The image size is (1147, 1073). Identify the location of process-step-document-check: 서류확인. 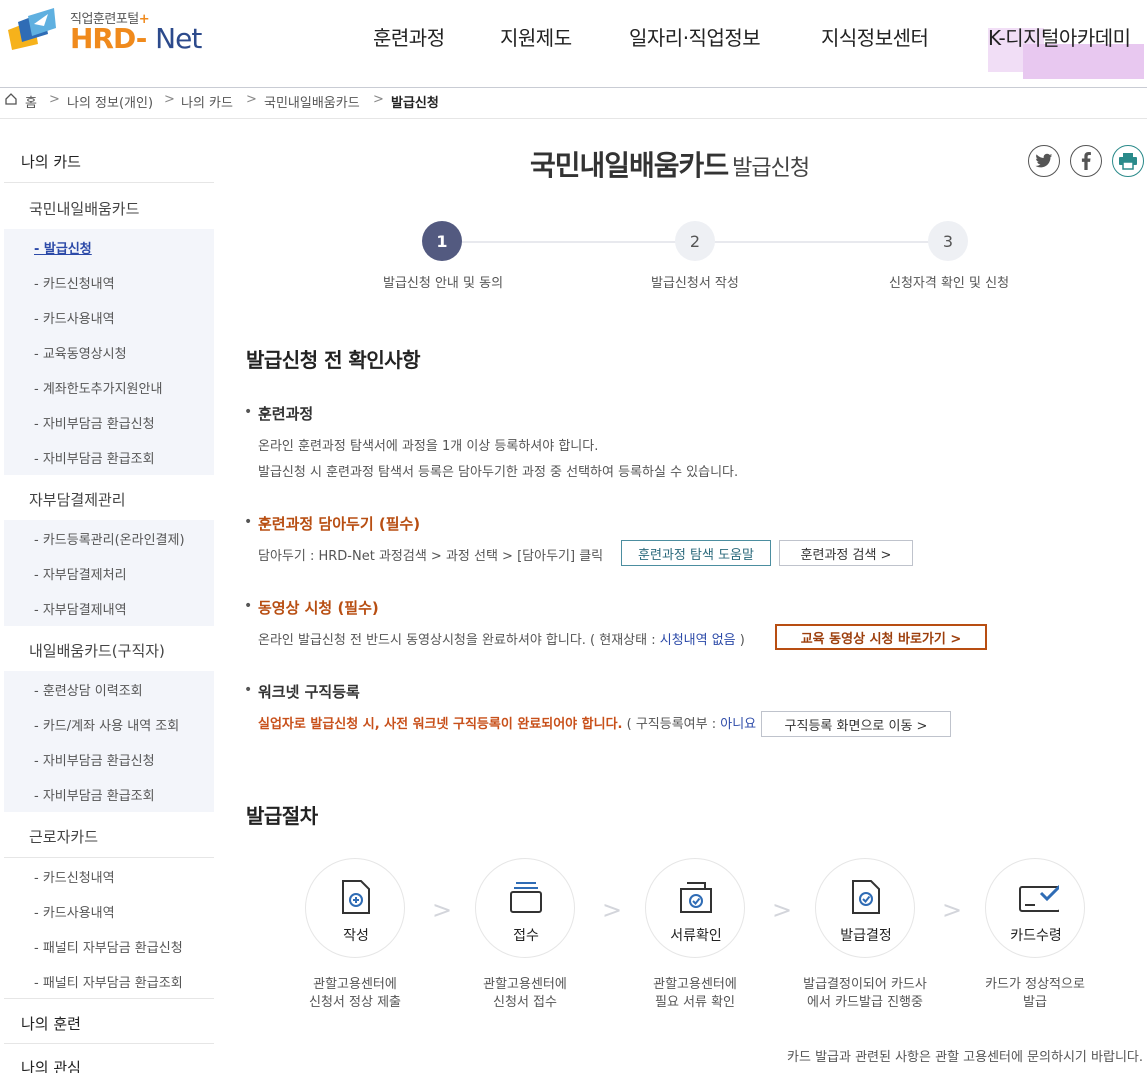
(695, 908).